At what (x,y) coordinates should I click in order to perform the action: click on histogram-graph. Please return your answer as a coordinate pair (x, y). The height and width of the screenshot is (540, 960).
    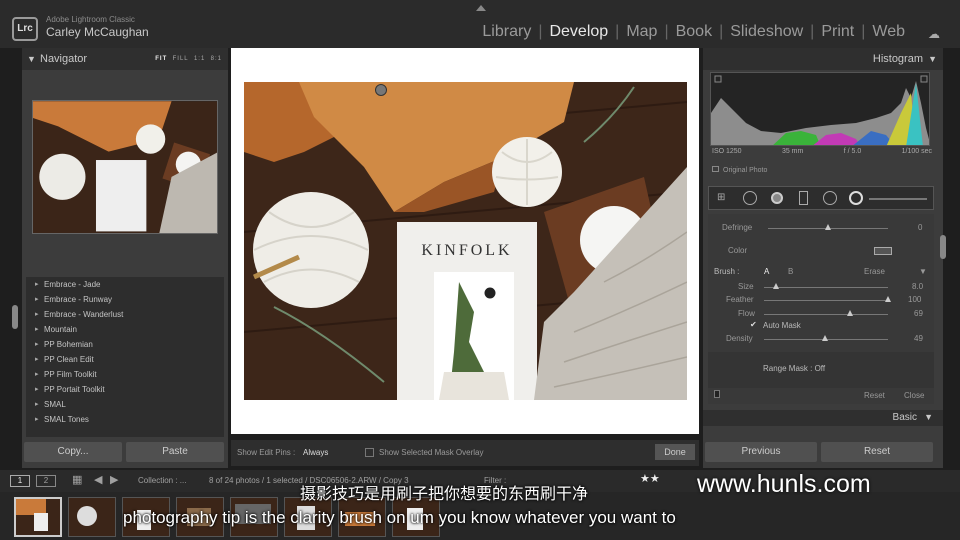
    Looking at the image, I should click on (820, 109).